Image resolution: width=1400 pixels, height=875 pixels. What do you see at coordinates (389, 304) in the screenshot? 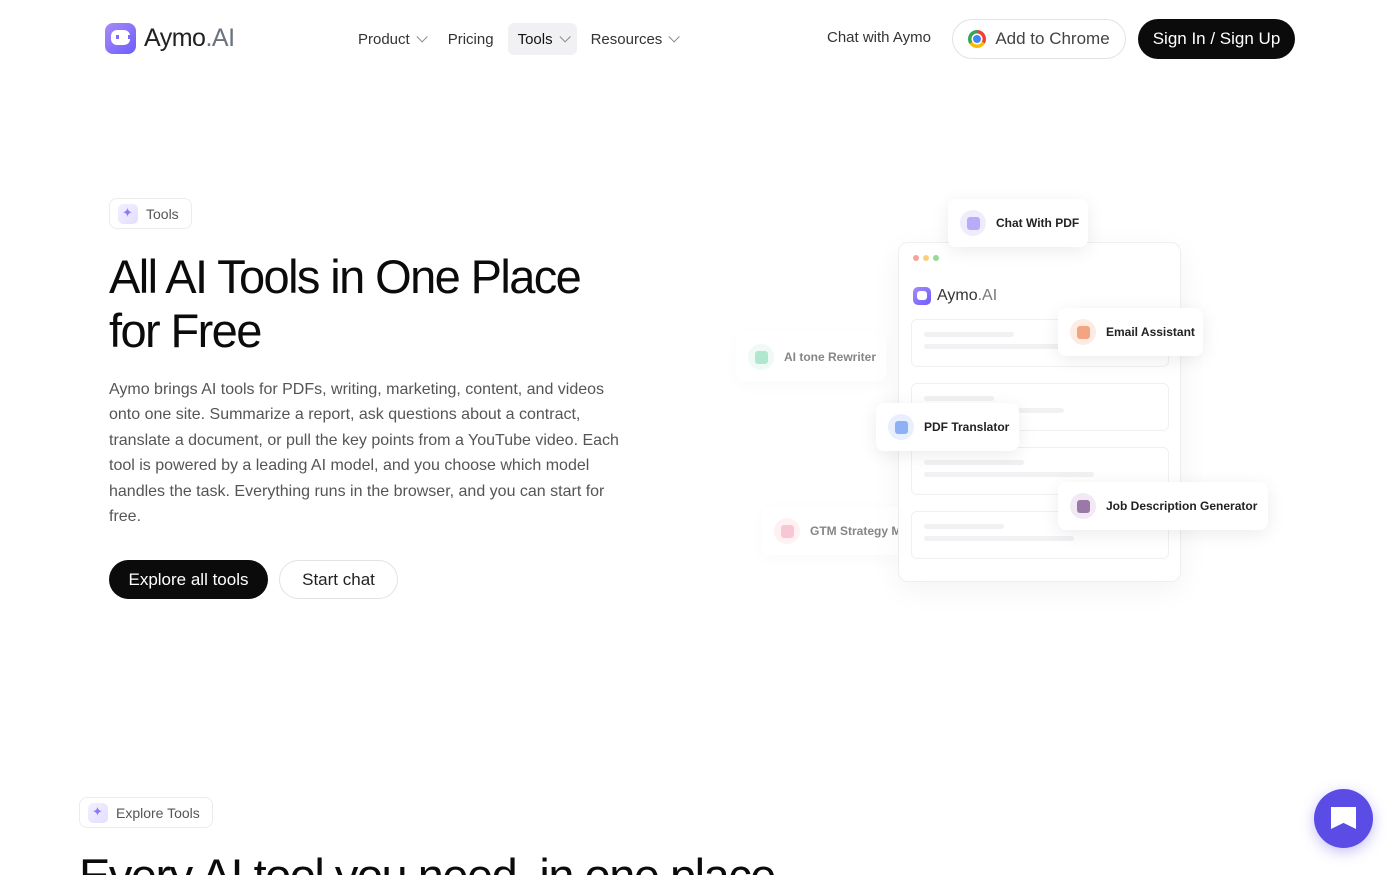
I see `hero-title: All AI Tools in One Place for Free` at bounding box center [389, 304].